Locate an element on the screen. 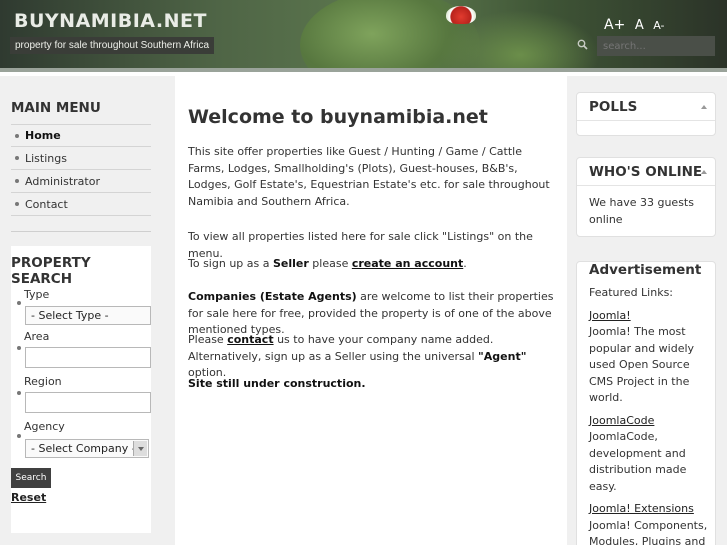 This screenshot has width=727, height=545. signup-text-3: . is located at coordinates (465, 263).